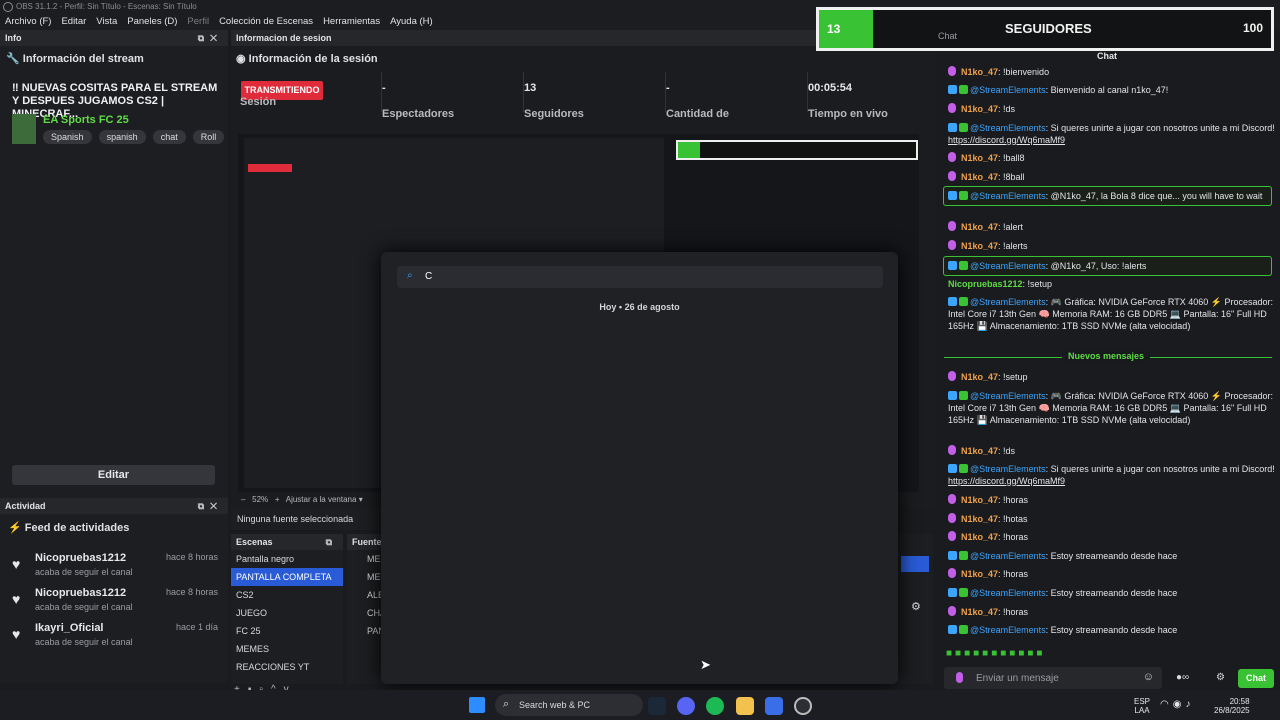  Describe the element at coordinates (1007, 109) in the screenshot. I see `chat-text: : !ds` at that location.